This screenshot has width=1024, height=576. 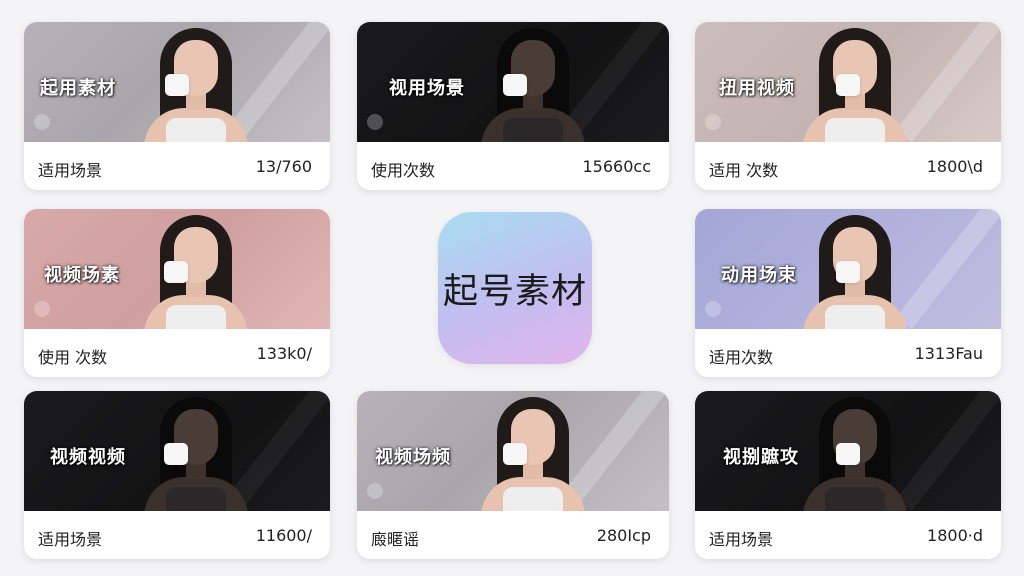 I want to click on video-thumbnail: 视频视频, so click(x=177, y=451).